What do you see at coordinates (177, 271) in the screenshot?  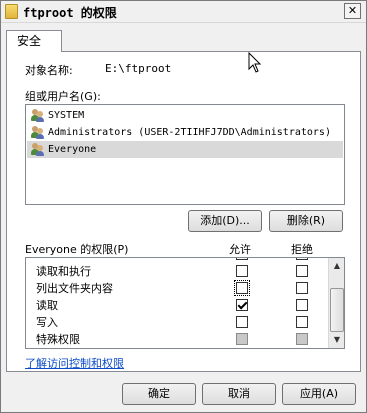 I see `permission-row: 读取和执行` at bounding box center [177, 271].